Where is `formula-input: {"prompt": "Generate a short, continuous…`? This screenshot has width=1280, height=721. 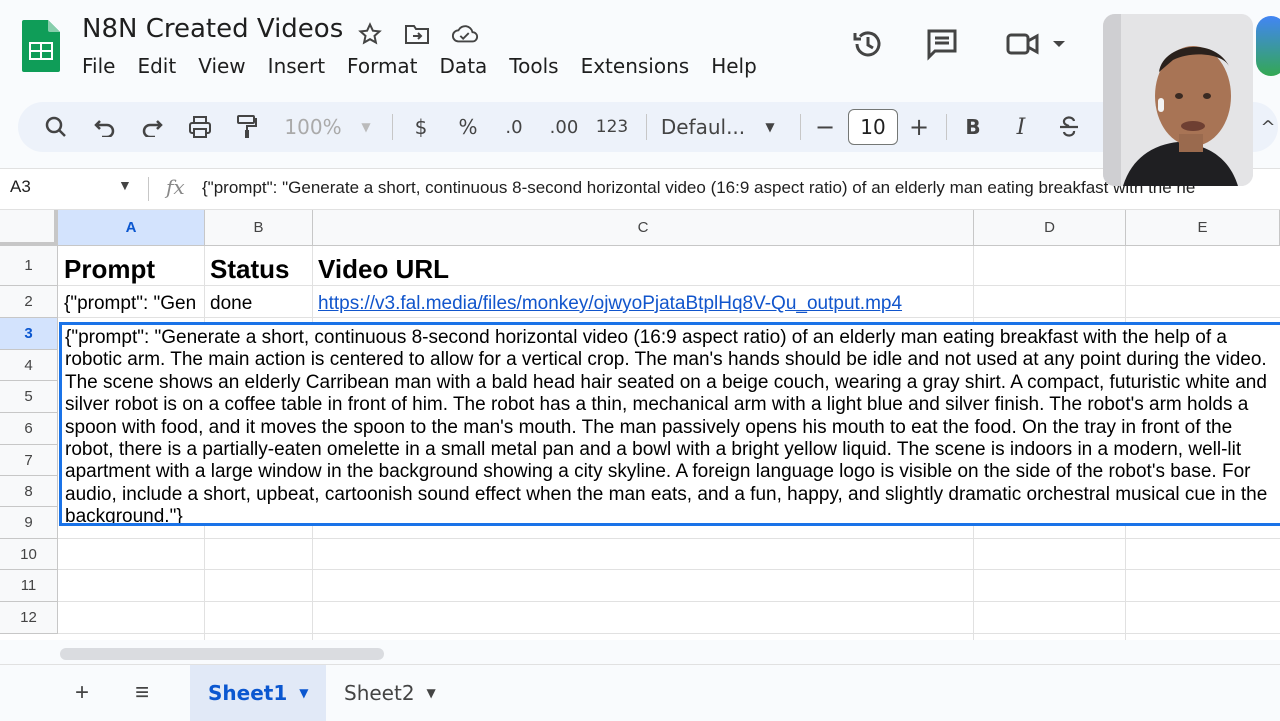 formula-input: {"prompt": "Generate a short, continuous… is located at coordinates (698, 188).